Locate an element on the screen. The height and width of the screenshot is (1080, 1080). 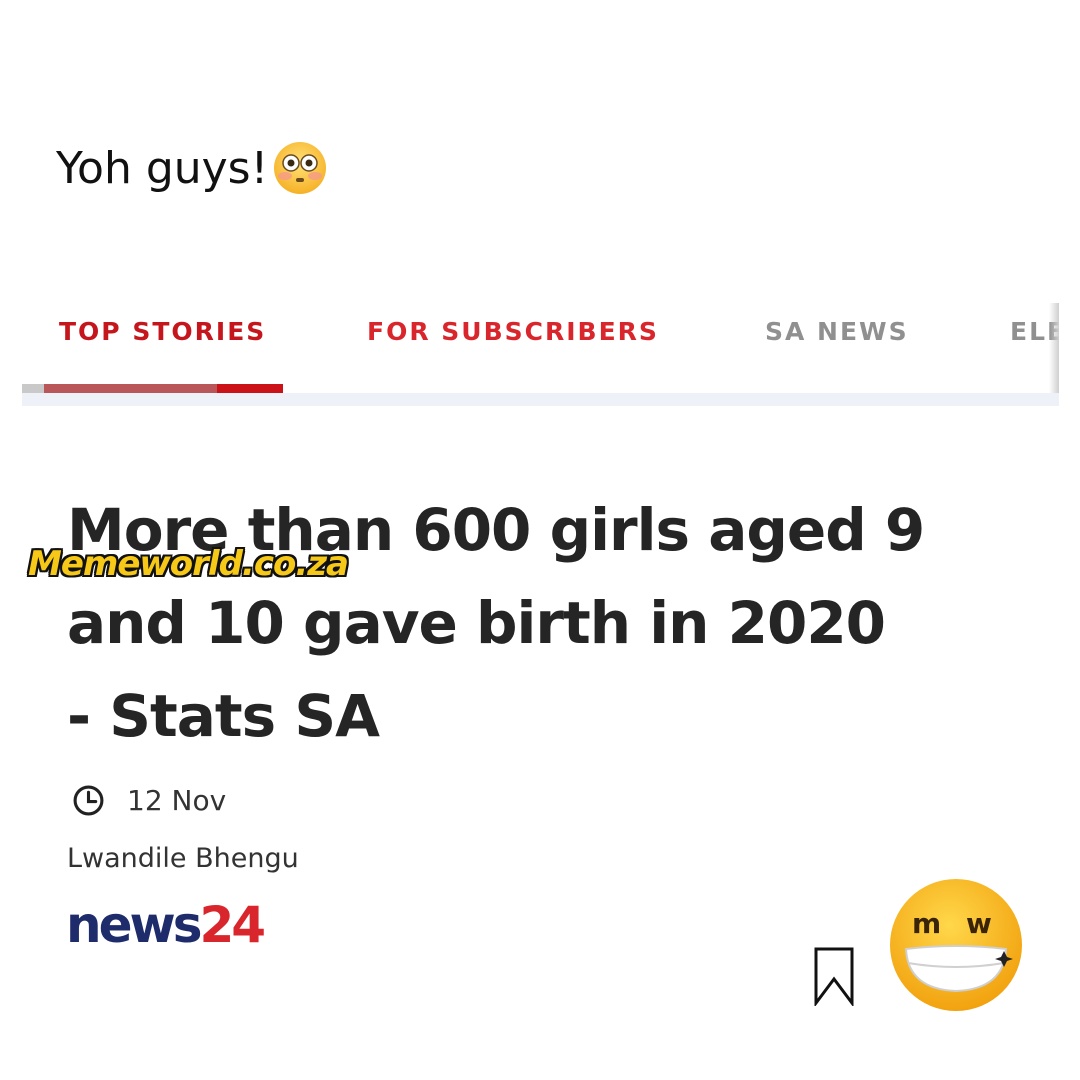
flushed-face-icon is located at coordinates (300, 168).